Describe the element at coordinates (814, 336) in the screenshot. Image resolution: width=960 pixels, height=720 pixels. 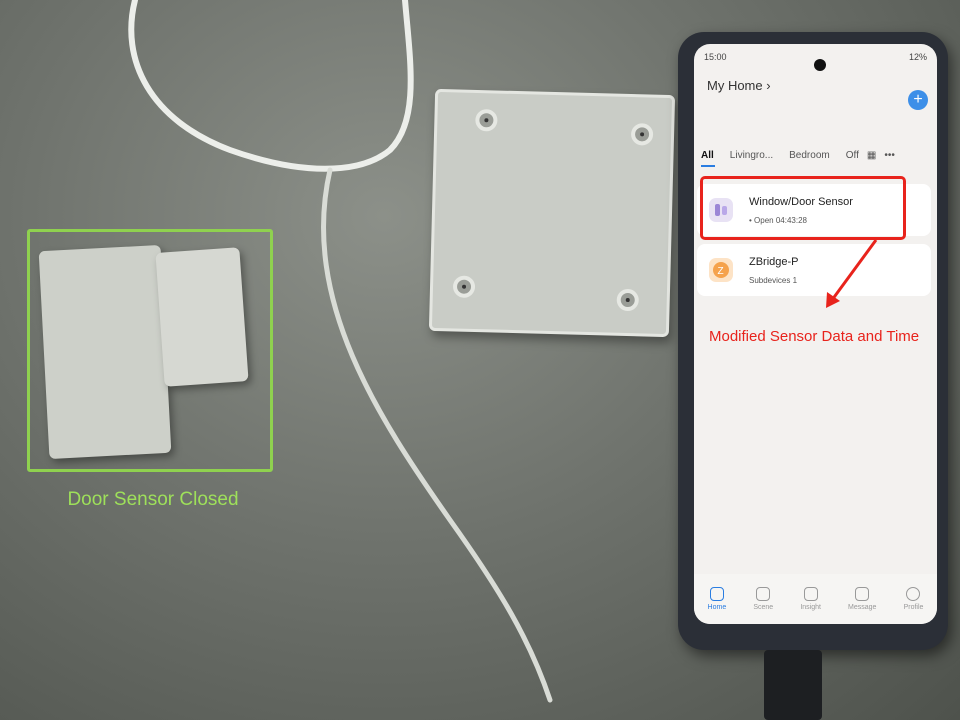
I see `annotation-text: Modified Sensor Data and Time` at that location.